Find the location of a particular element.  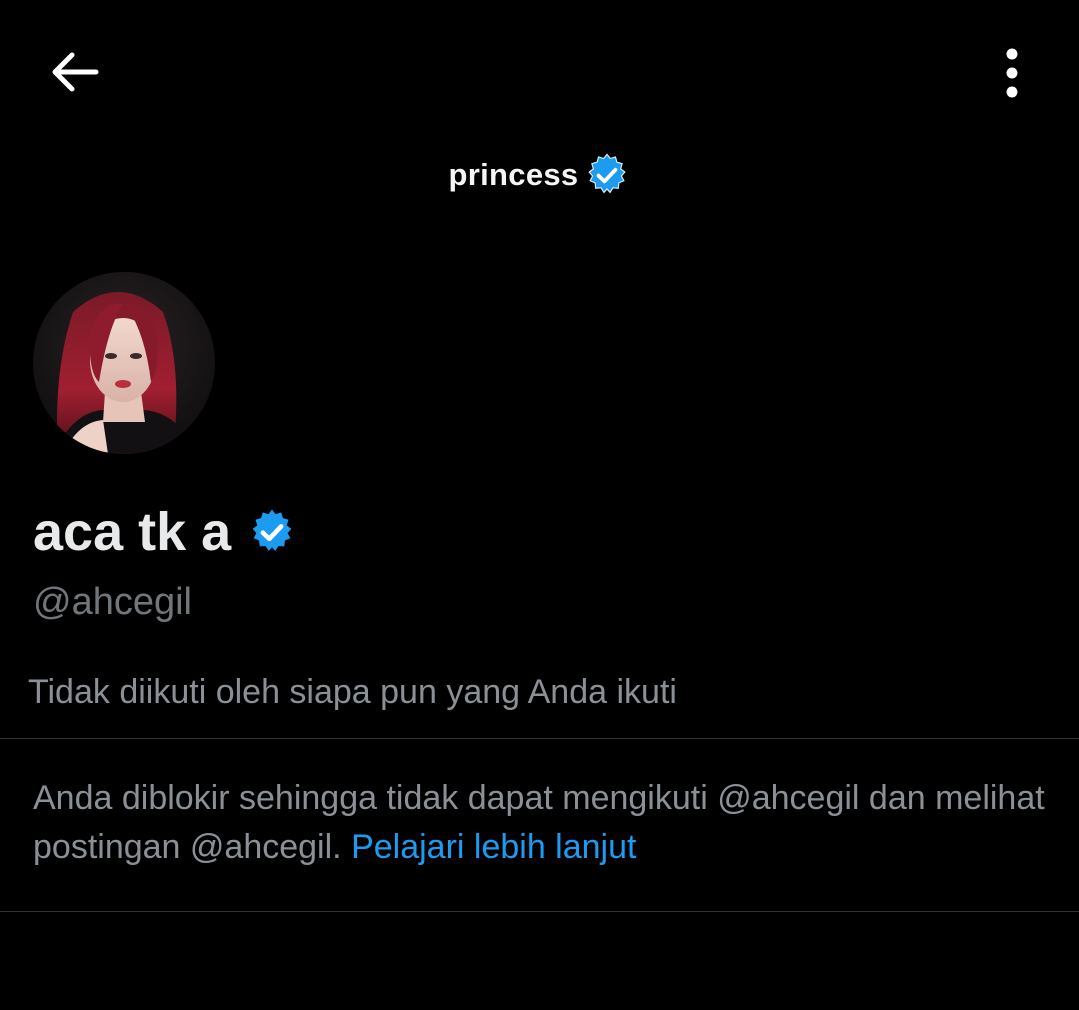

learn-more-link: Pelajari lebih lanjut is located at coordinates (493, 847).